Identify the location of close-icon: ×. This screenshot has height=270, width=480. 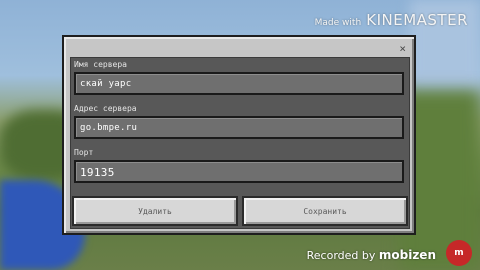
(402, 48).